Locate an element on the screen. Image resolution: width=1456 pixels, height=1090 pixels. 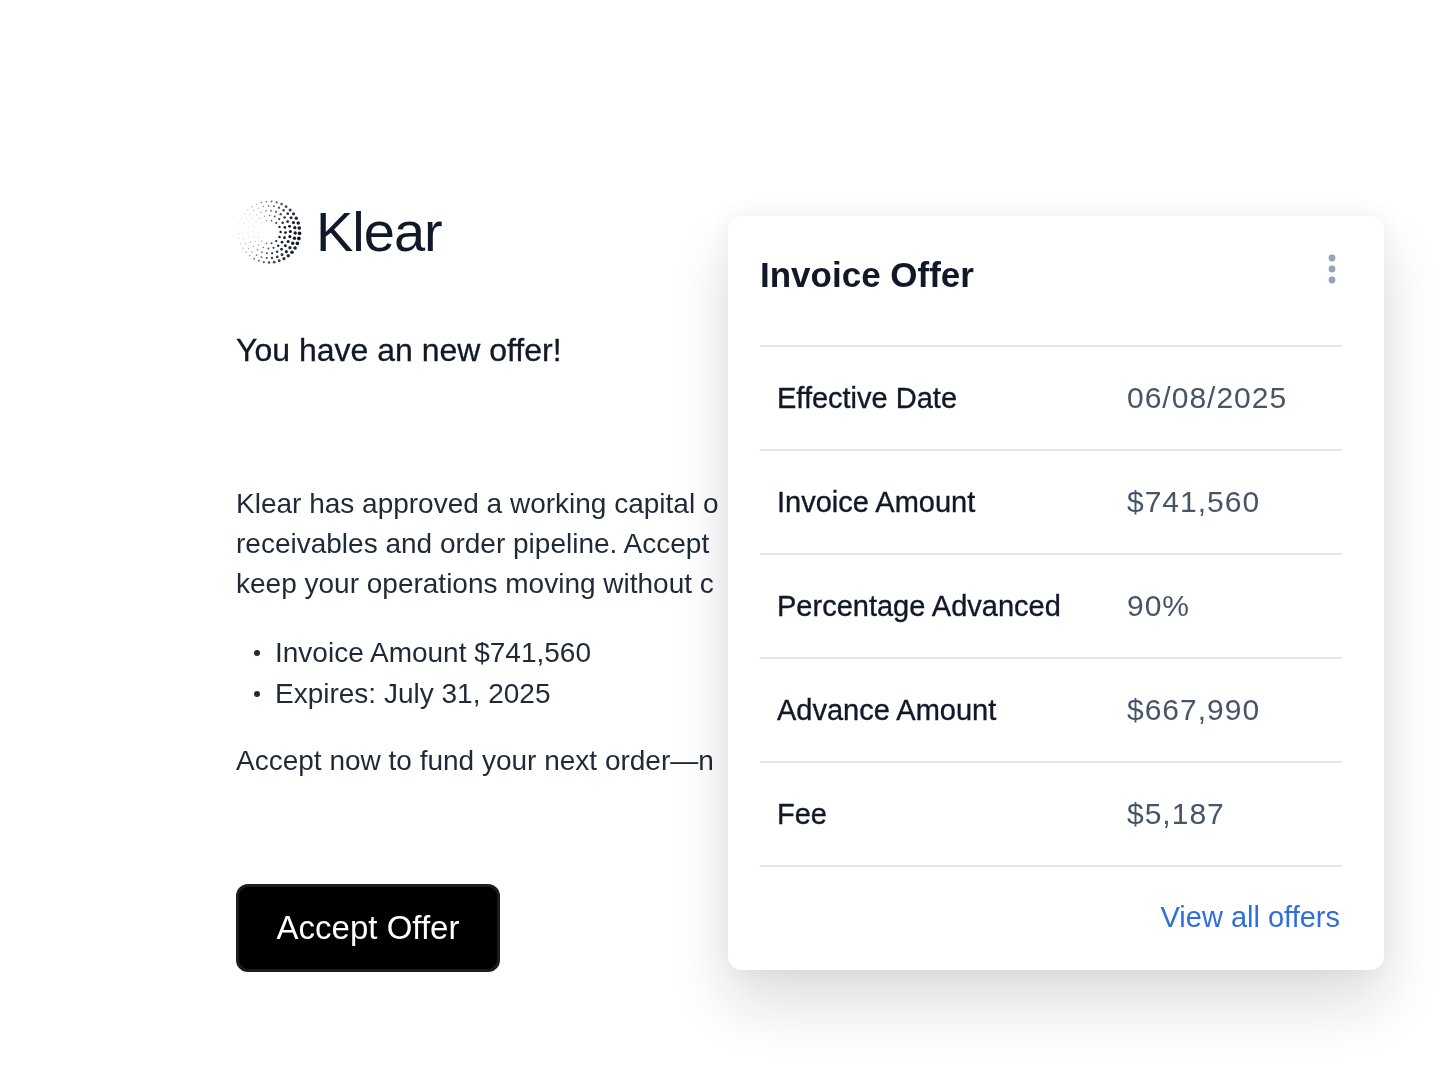
bullet-text: Expires: July 31, 2025 is located at coordinates (413, 693).